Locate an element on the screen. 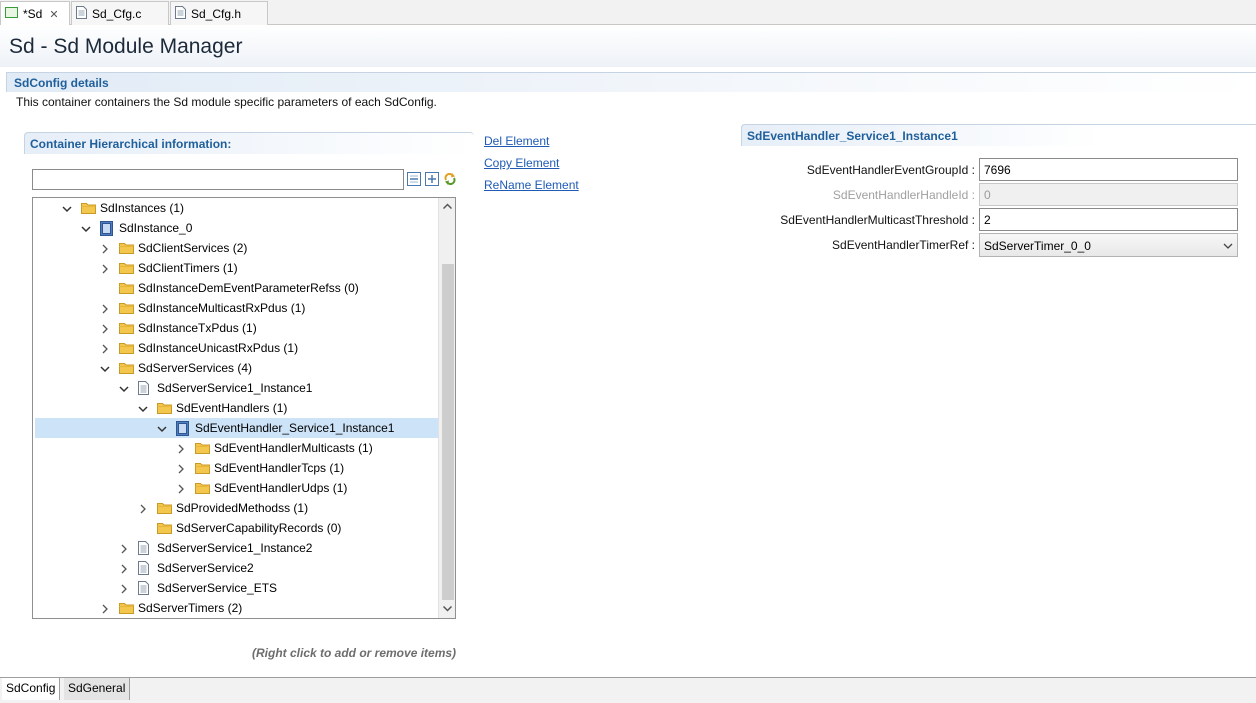 This screenshot has height=703, width=1256. multicast-threshold-label: SdEventHandlerMulticastThreshold : is located at coordinates (877, 220).